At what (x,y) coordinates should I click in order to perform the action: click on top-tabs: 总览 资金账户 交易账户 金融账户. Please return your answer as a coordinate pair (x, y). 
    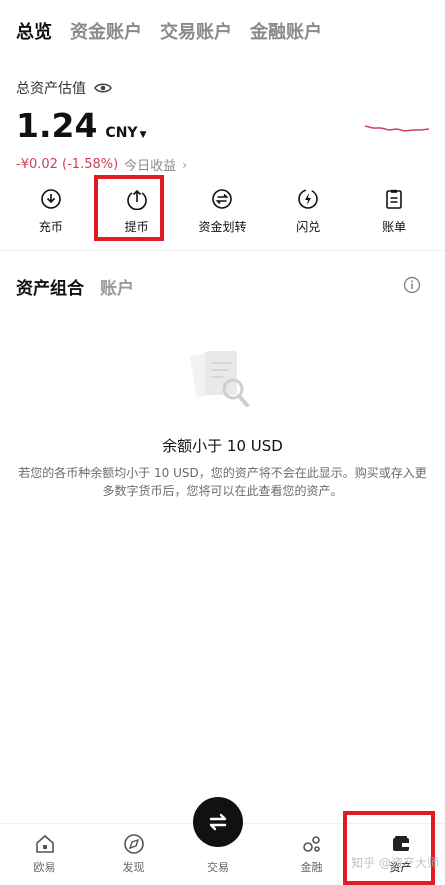
    Looking at the image, I should click on (169, 31).